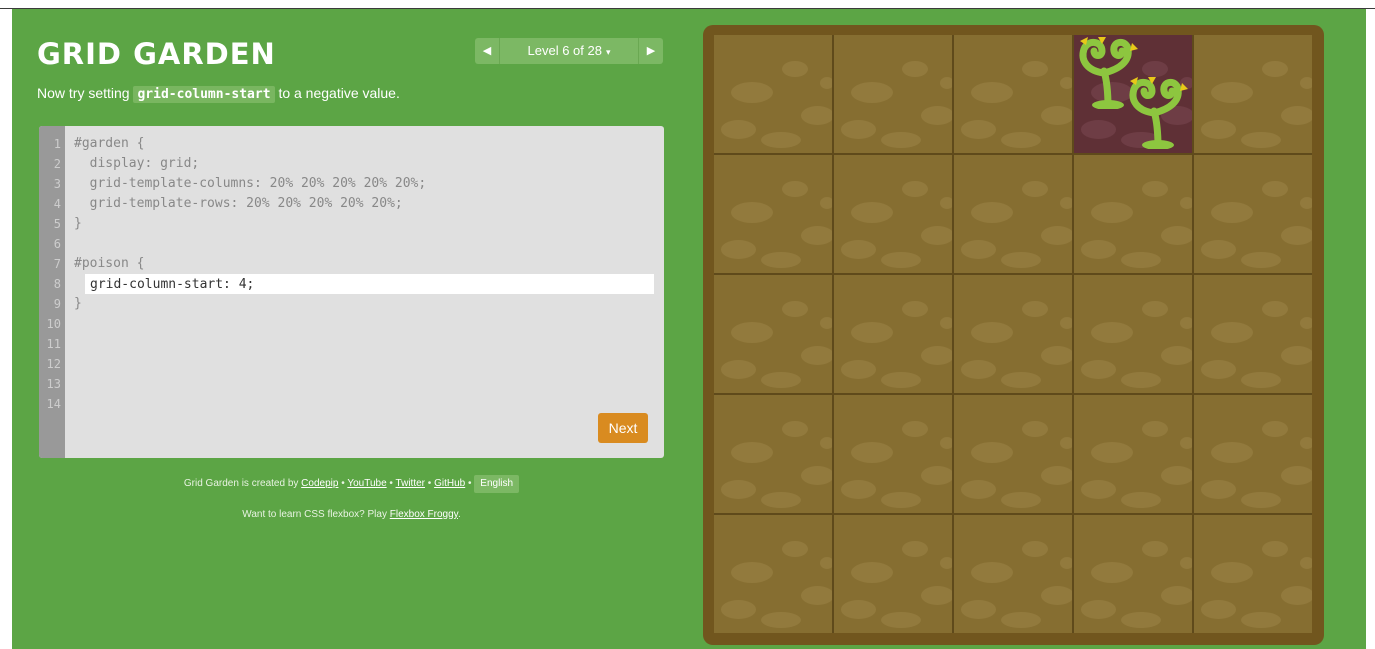 Image resolution: width=1375 pixels, height=649 pixels. What do you see at coordinates (57, 204) in the screenshot?
I see `line-number: 4` at bounding box center [57, 204].